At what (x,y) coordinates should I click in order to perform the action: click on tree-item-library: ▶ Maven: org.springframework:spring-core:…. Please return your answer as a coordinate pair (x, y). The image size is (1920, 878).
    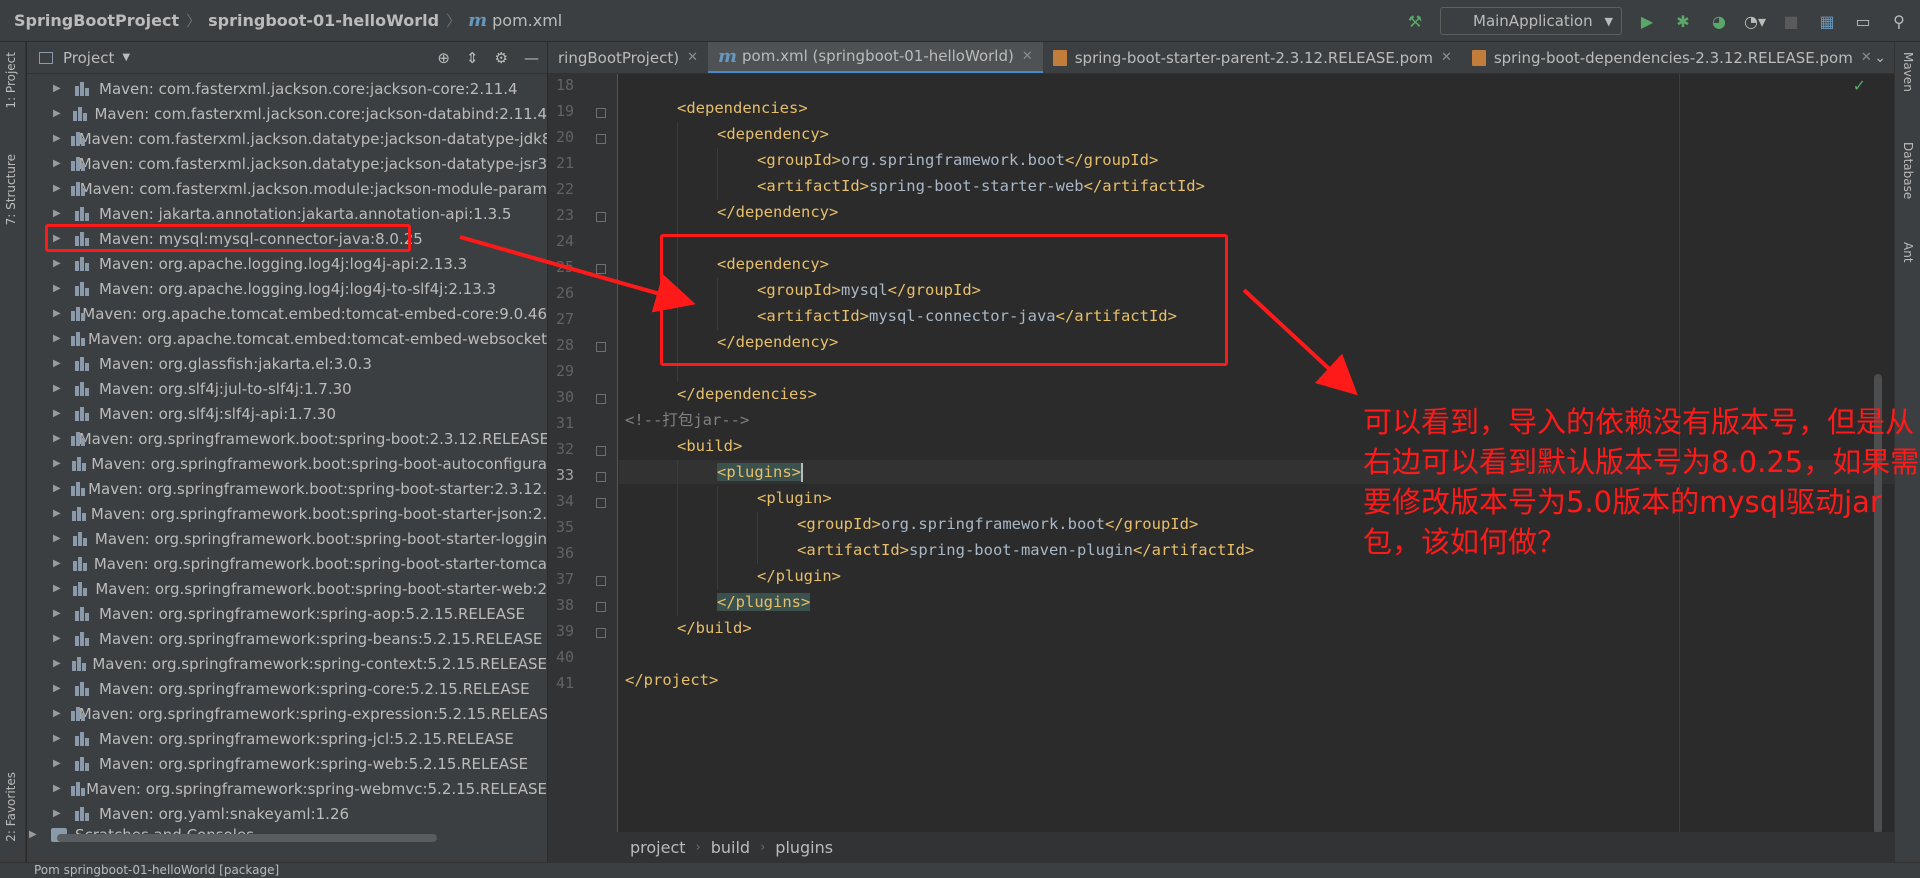
    Looking at the image, I should click on (287, 688).